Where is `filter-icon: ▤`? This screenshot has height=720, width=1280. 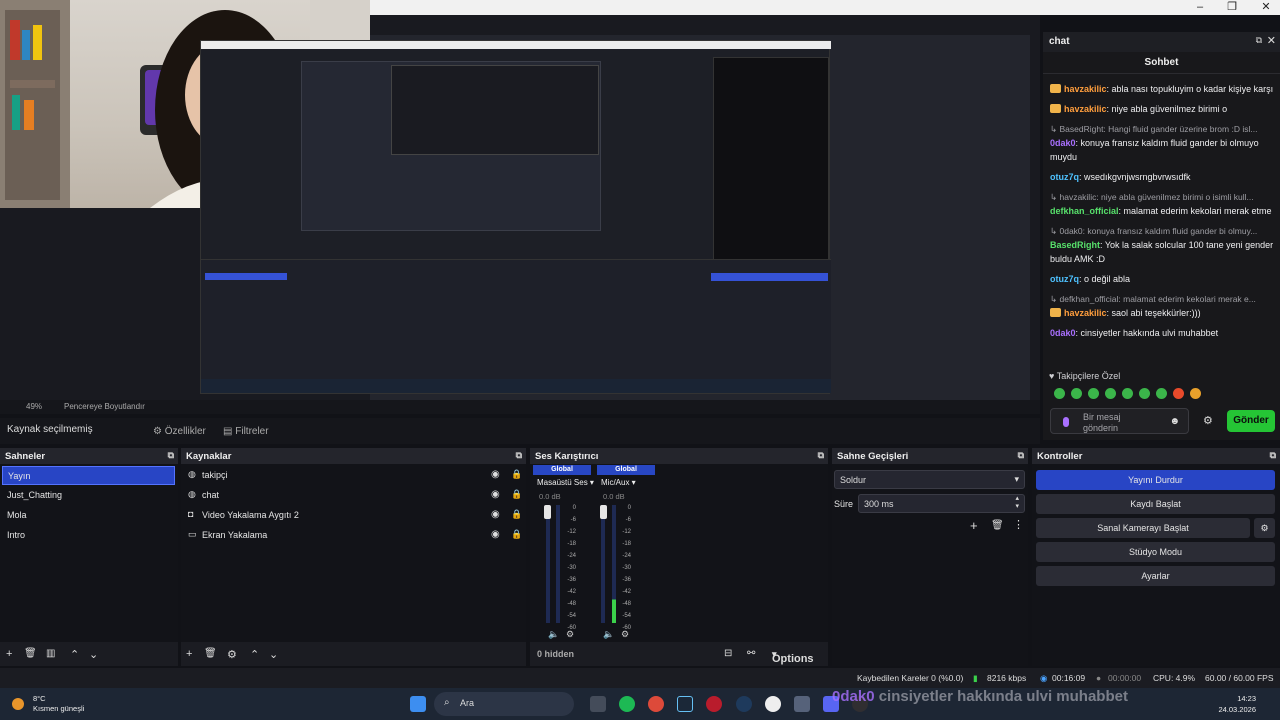
filter-icon: ▤ is located at coordinates (229, 431).